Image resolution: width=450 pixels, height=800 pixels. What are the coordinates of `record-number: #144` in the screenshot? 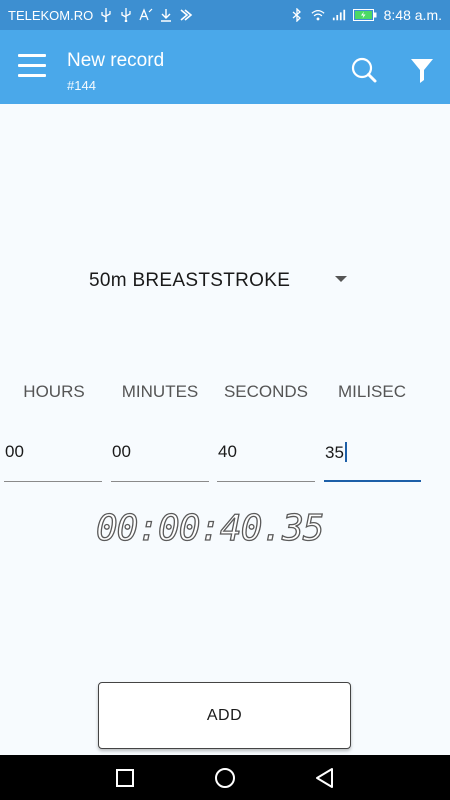 It's located at (81, 85).